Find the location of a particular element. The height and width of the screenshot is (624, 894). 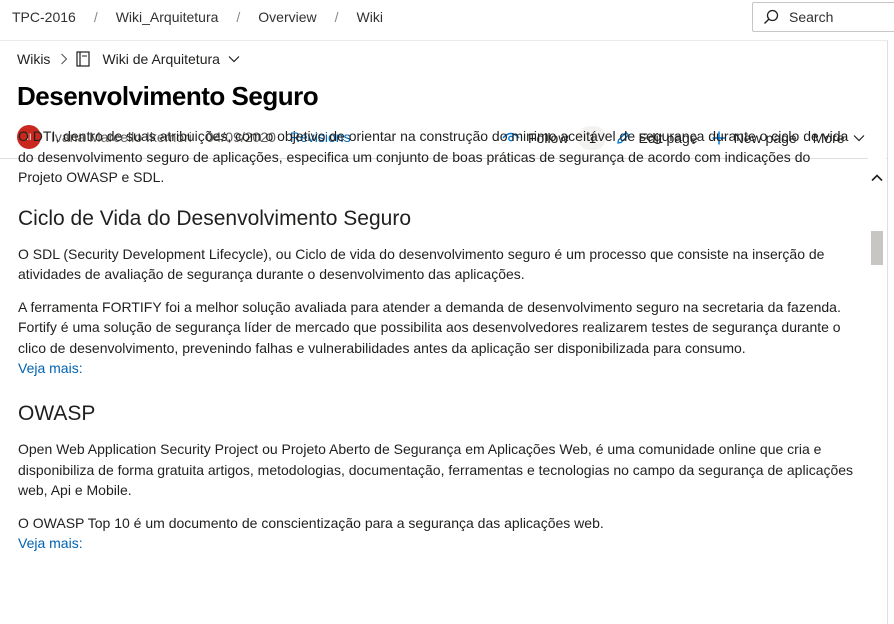

search-label: Search is located at coordinates (811, 17).